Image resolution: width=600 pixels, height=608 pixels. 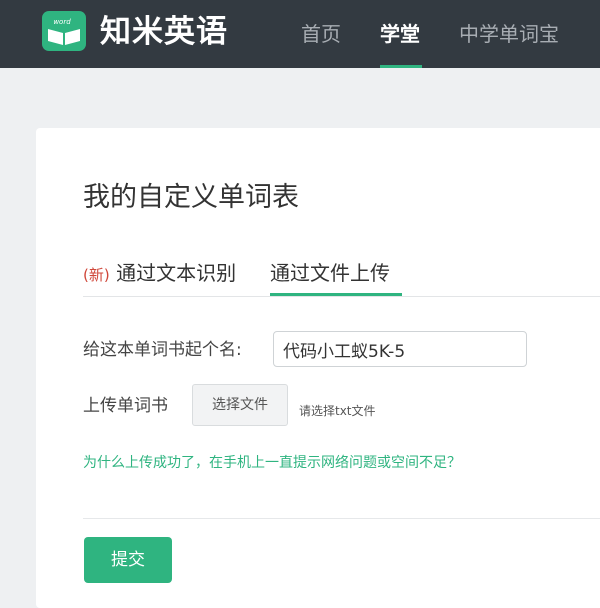 What do you see at coordinates (337, 411) in the screenshot?
I see `file-hint: 请选择txt文件` at bounding box center [337, 411].